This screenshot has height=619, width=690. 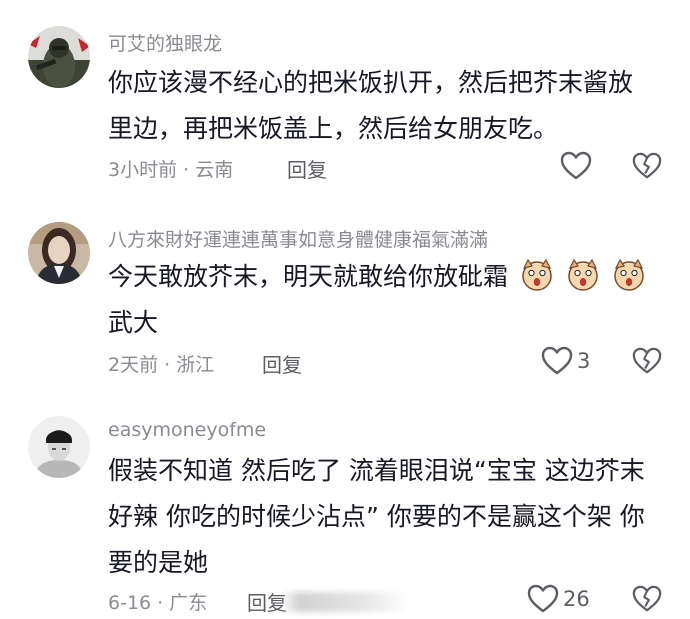 I want to click on comment-text-line: 今天敢放芥末，明天就敢给你放砒霜, so click(x=388, y=277).